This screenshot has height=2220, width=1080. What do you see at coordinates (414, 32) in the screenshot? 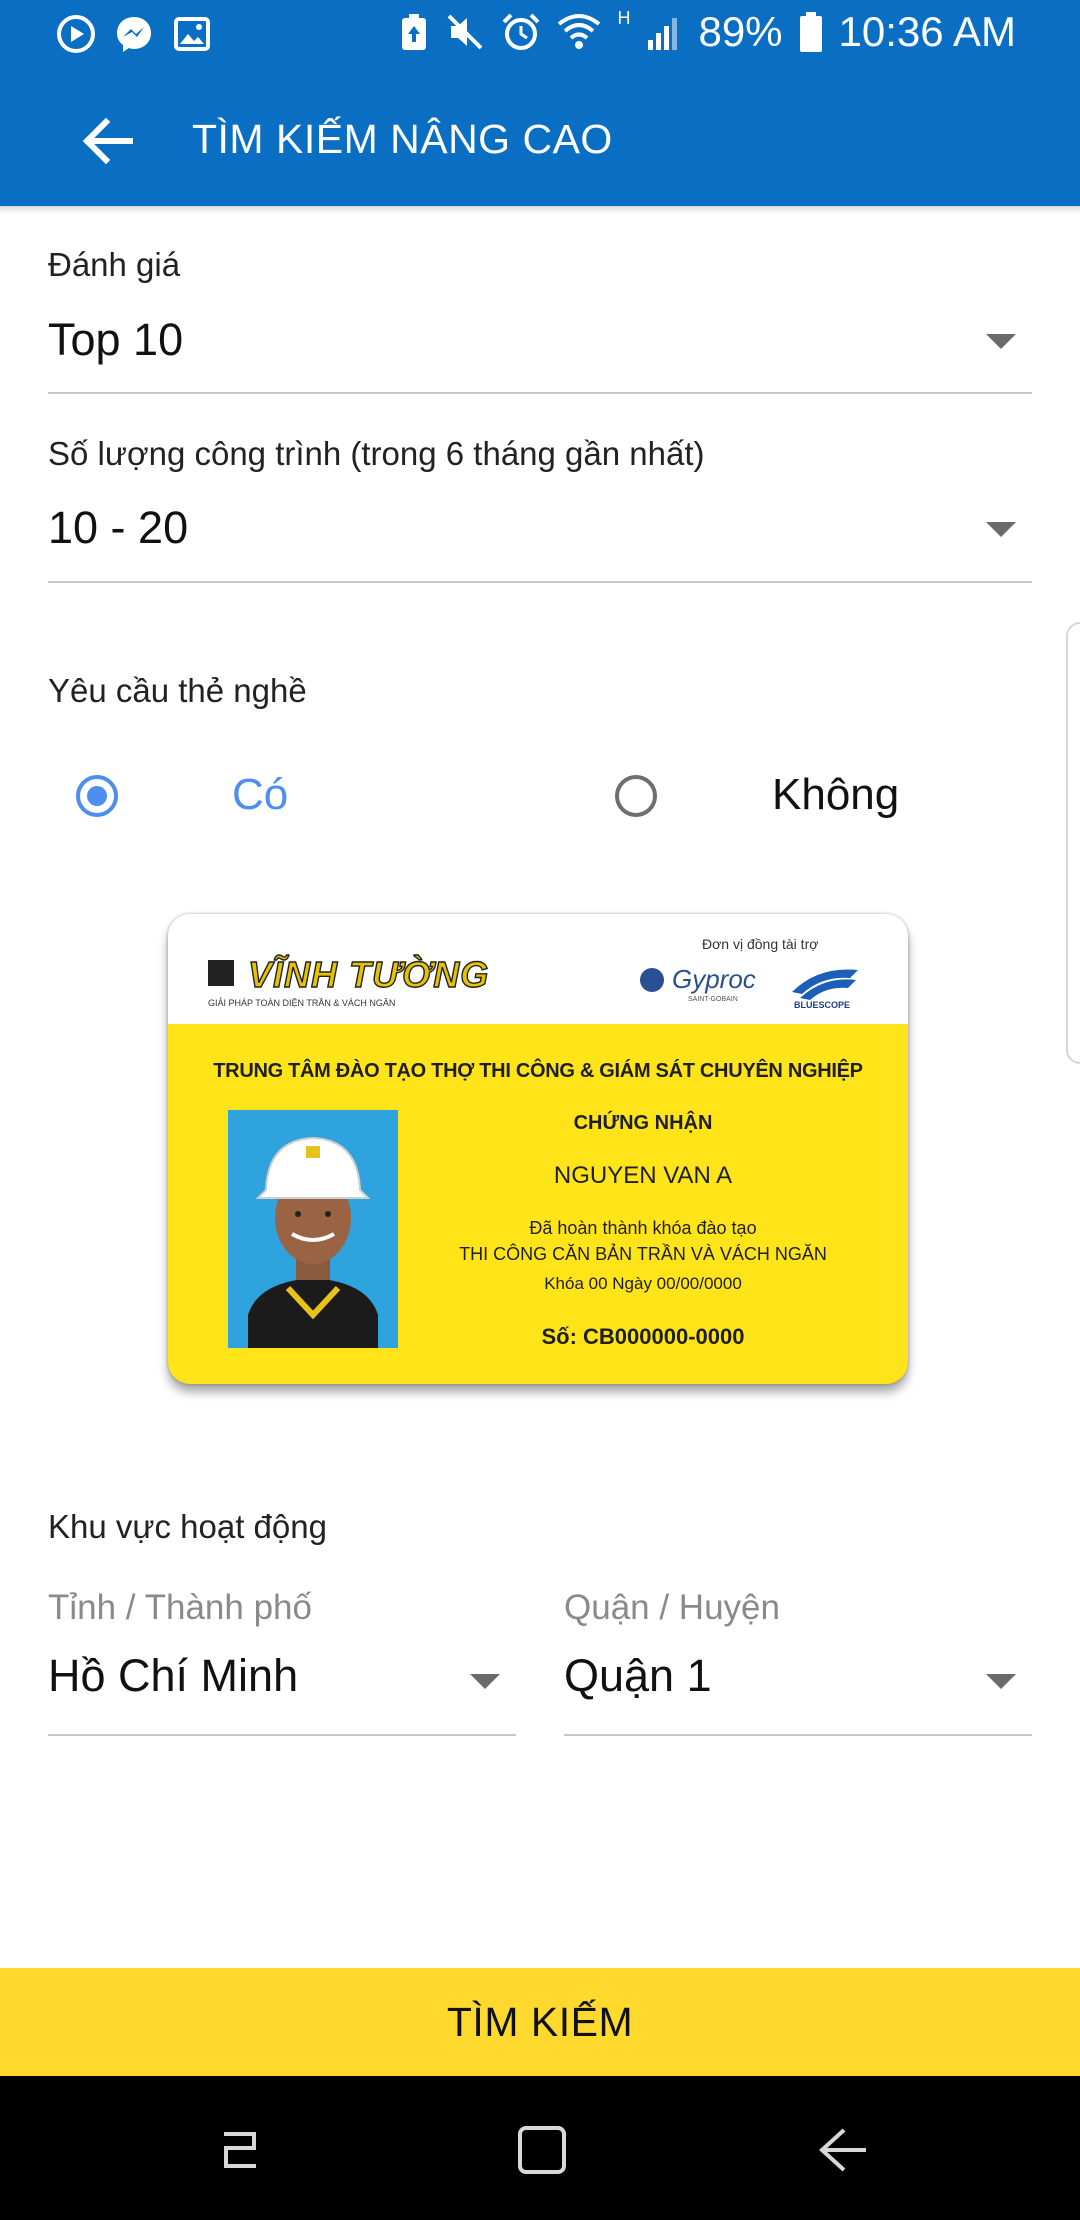
I see `data-saver-icon` at bounding box center [414, 32].